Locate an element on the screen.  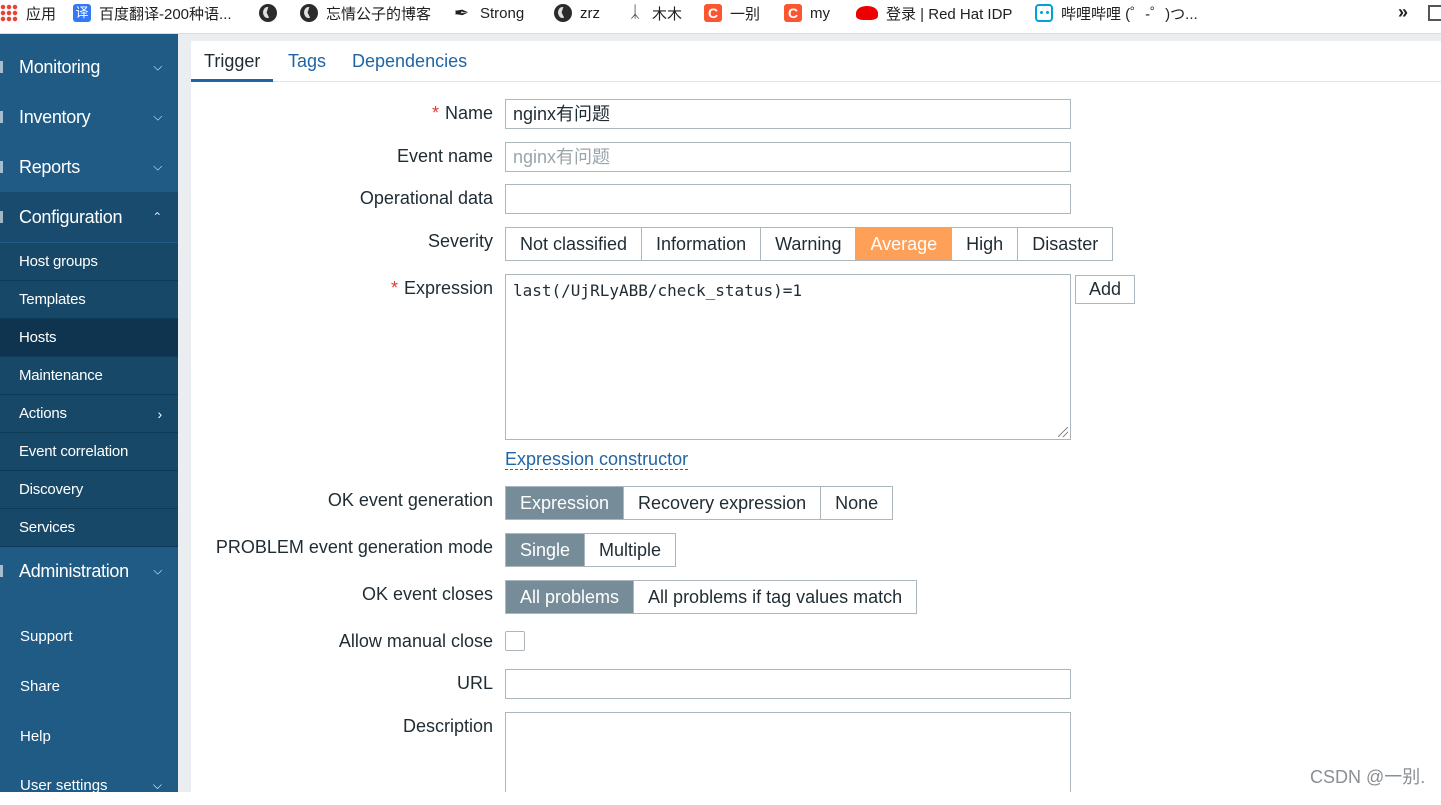
sidebar-item-discovery: Discovery is located at coordinates (89, 490).